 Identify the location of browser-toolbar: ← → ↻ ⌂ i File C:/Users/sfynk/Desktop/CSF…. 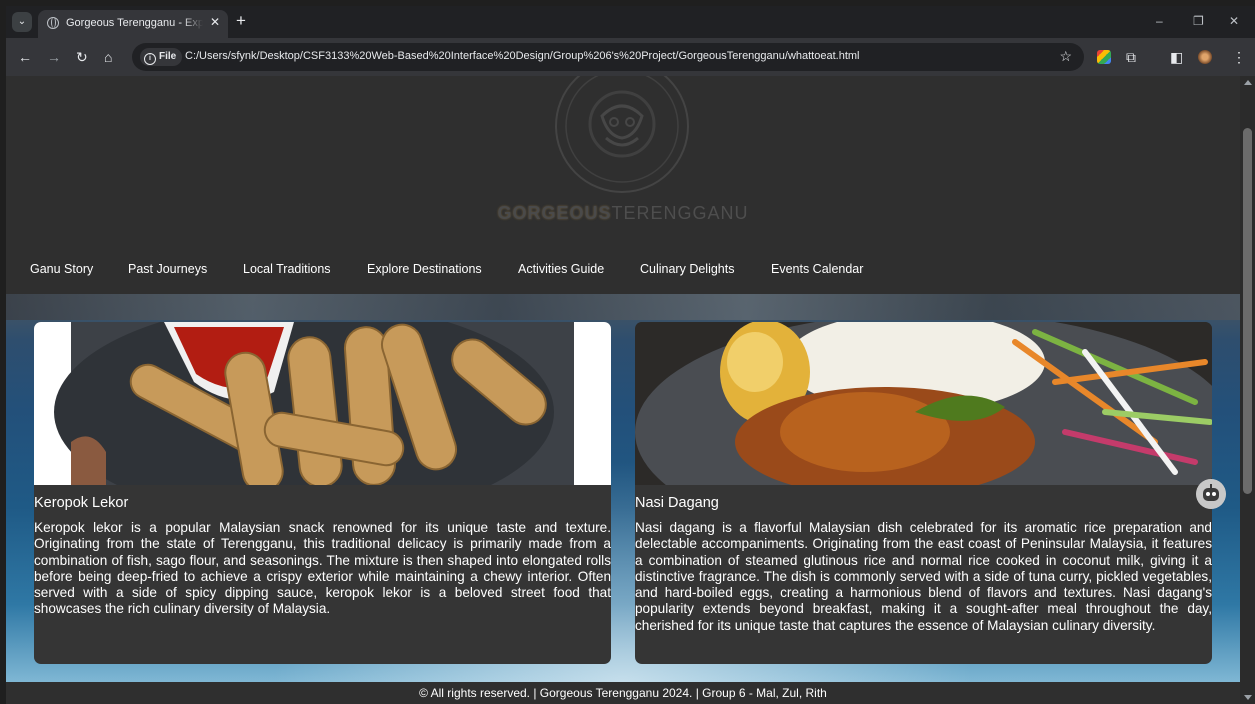
(630, 57).